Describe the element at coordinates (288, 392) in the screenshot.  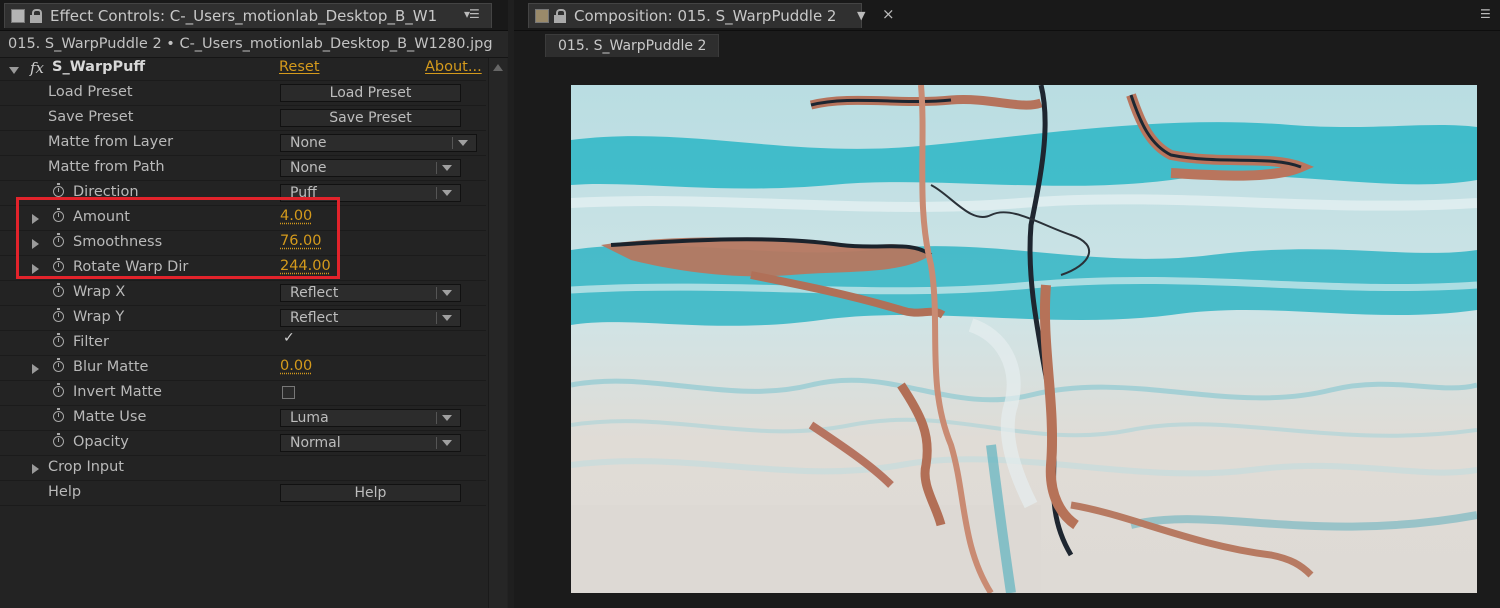
I see `invert-matte-checkbox` at that location.